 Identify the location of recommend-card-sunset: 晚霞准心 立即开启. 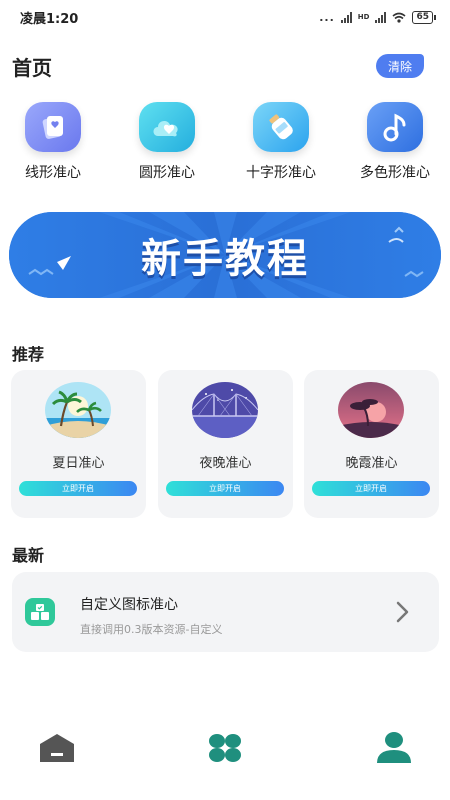
(371, 444).